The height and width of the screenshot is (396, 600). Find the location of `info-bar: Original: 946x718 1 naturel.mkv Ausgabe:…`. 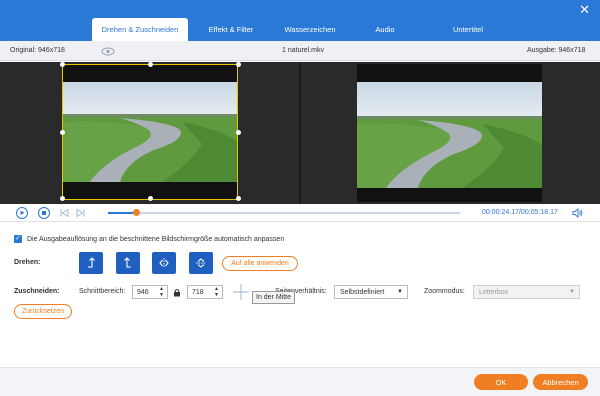

info-bar: Original: 946x718 1 naturel.mkv Ausgabe:… is located at coordinates (300, 51).